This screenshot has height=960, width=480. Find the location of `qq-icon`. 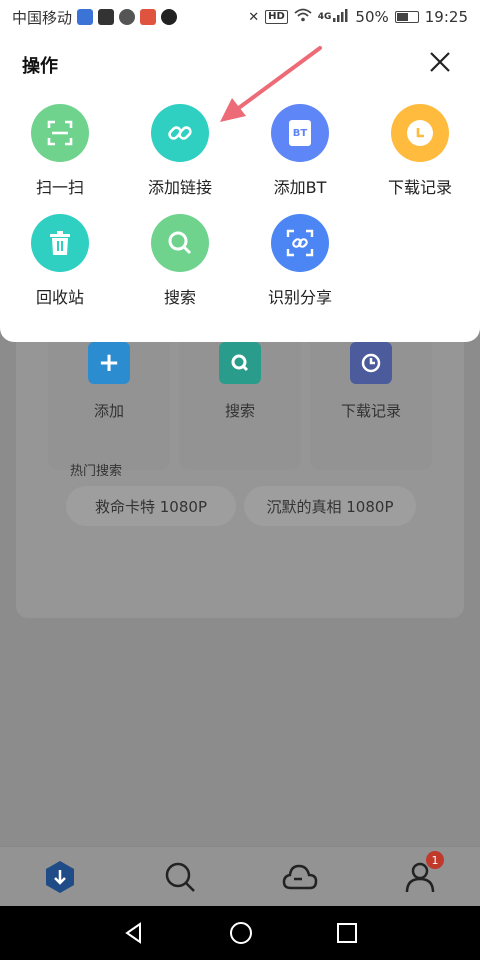

qq-icon is located at coordinates (169, 17).